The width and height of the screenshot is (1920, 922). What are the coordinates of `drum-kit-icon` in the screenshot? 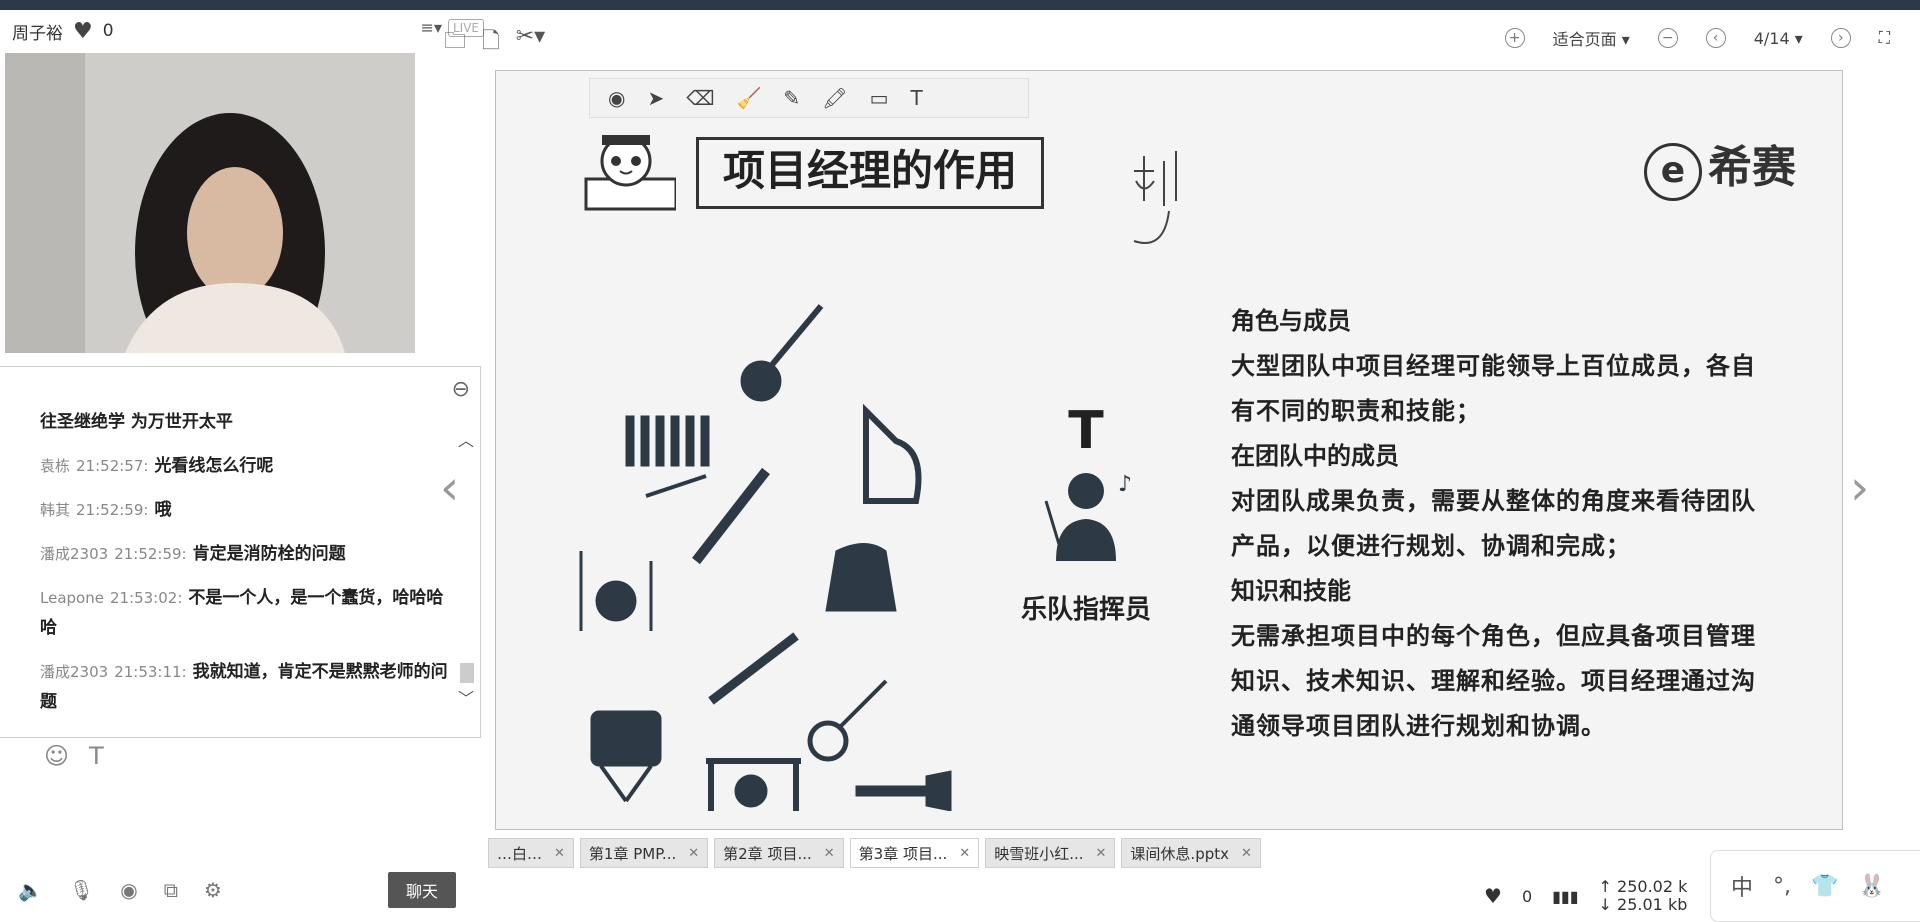 It's located at (616, 591).